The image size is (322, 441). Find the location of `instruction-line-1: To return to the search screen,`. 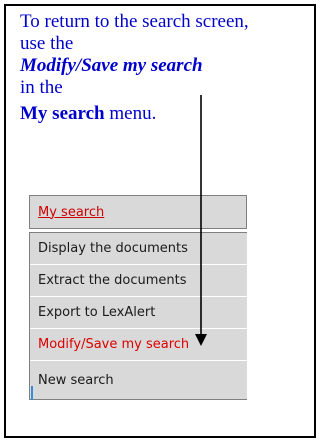

instruction-line-1: To return to the search screen, is located at coordinates (134, 21).